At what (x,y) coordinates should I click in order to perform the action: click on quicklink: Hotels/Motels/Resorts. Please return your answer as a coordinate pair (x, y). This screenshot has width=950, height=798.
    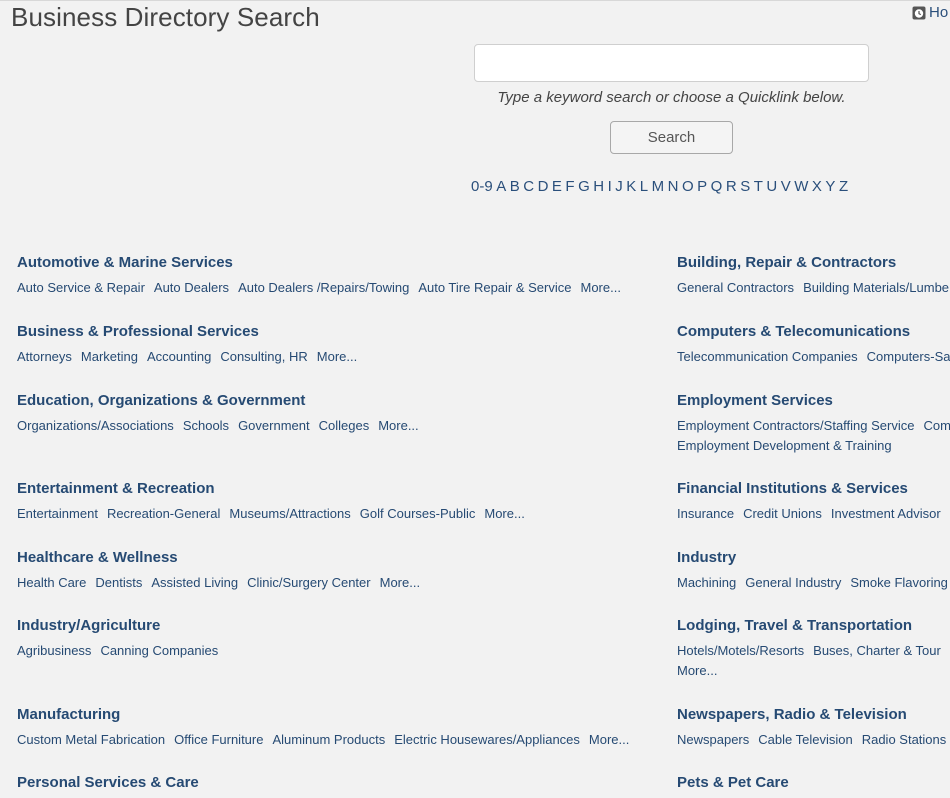
    Looking at the image, I should click on (740, 650).